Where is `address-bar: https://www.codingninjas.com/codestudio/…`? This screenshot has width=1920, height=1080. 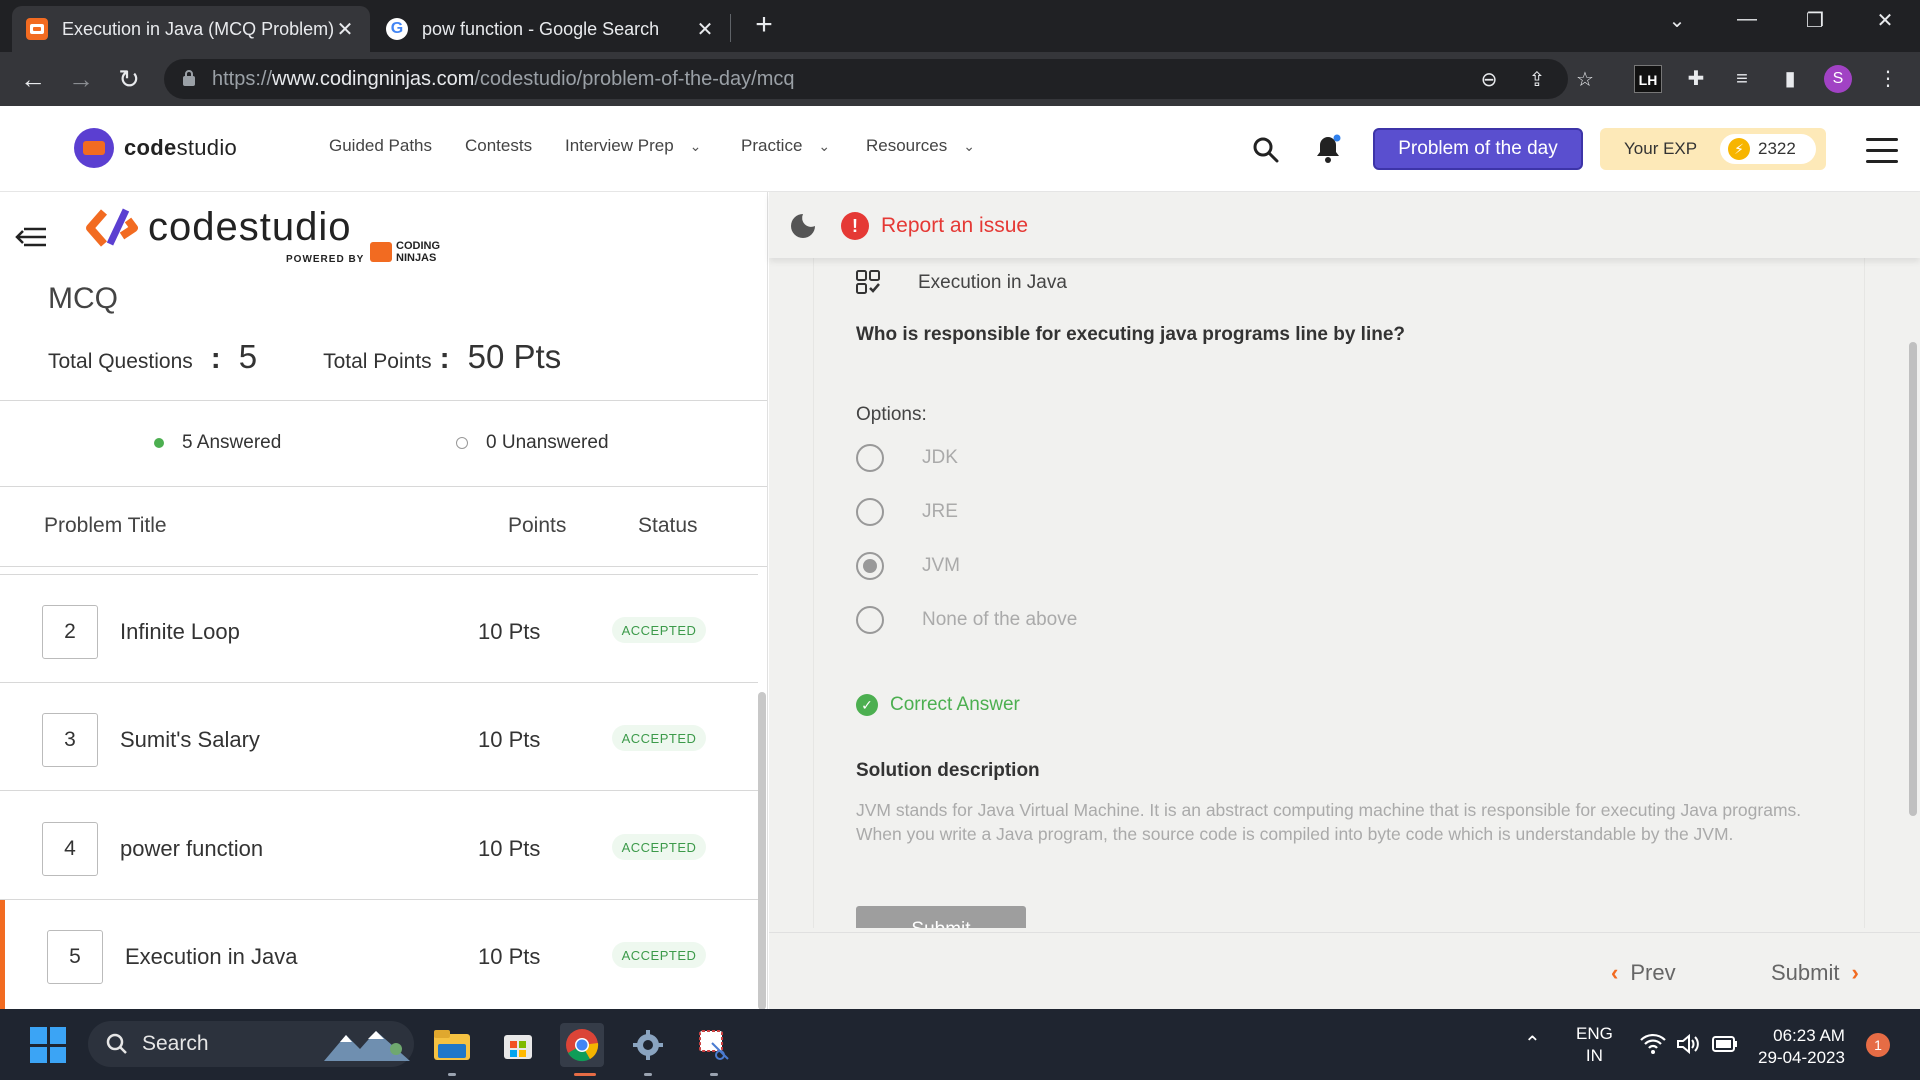 address-bar: https://www.codingninjas.com/codestudio/… is located at coordinates (879, 79).